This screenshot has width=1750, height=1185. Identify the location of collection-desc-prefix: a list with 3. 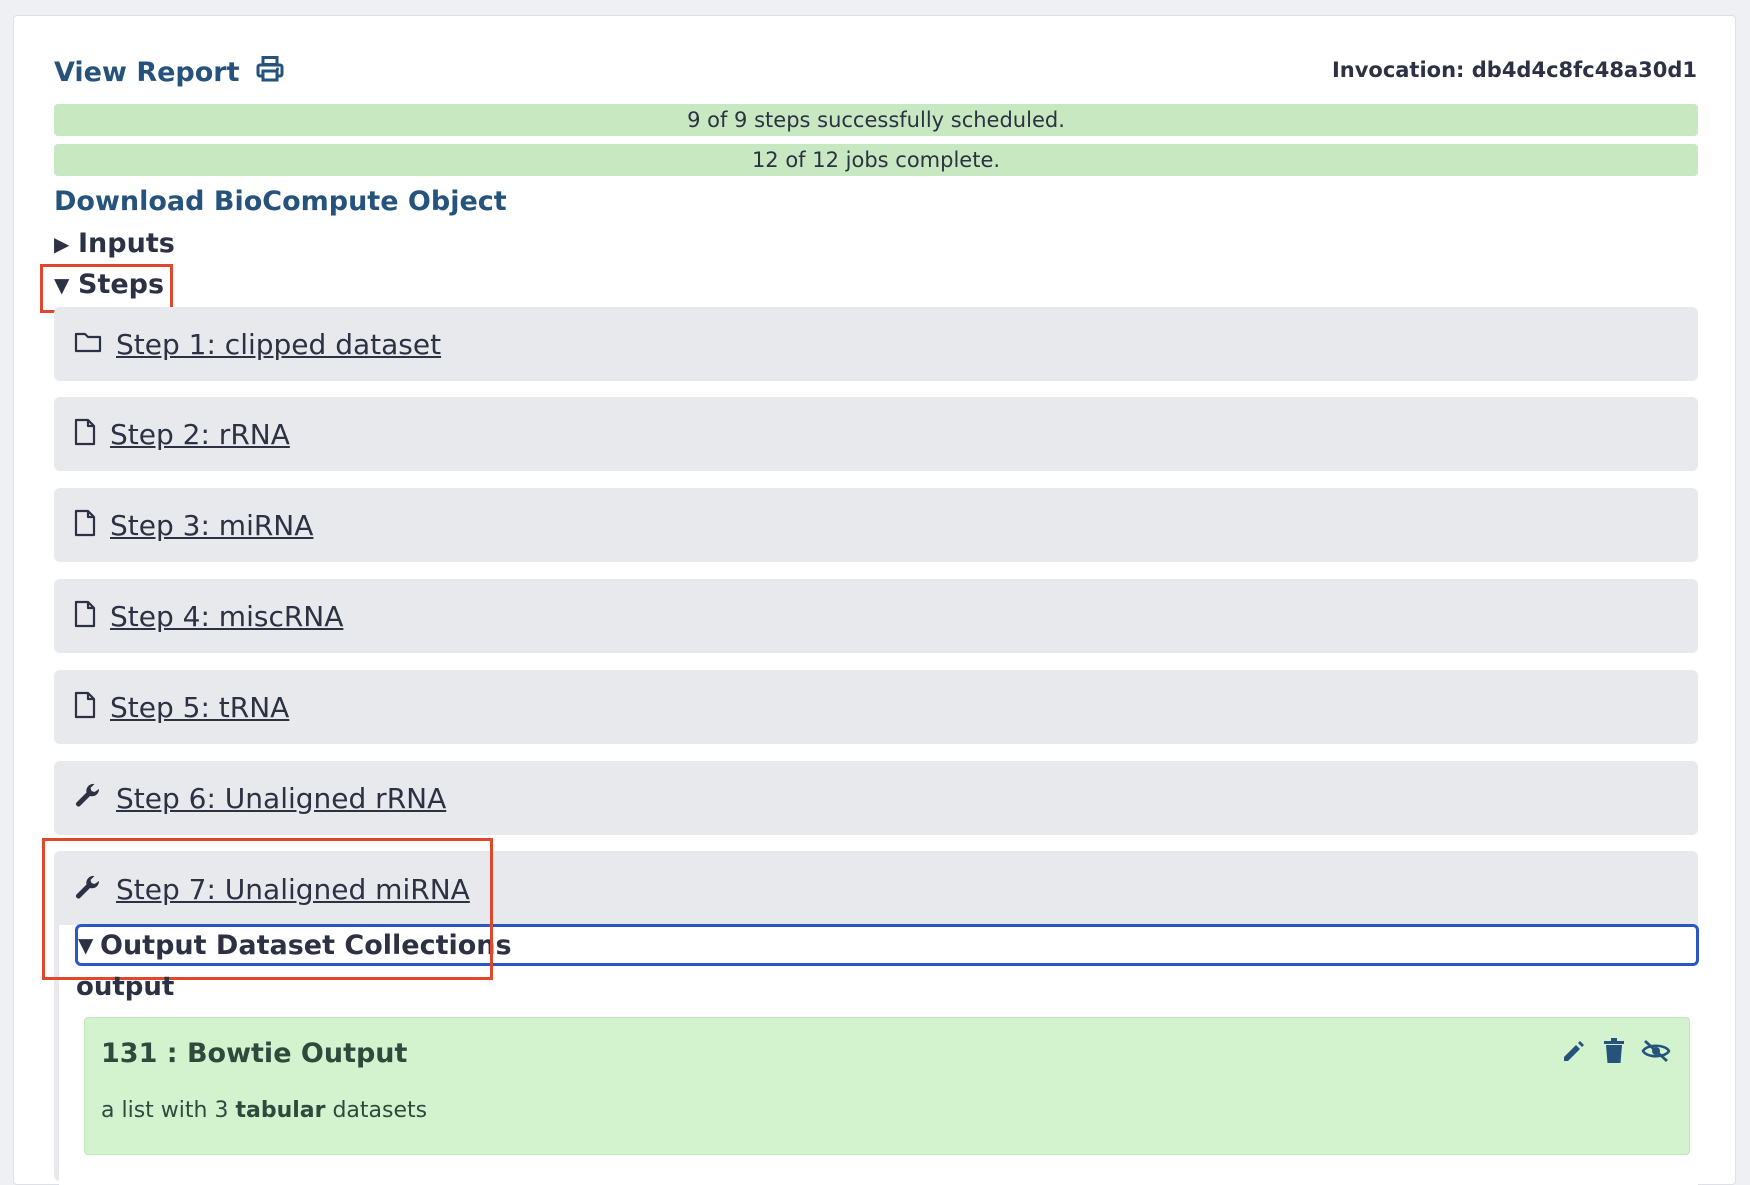
(165, 1110).